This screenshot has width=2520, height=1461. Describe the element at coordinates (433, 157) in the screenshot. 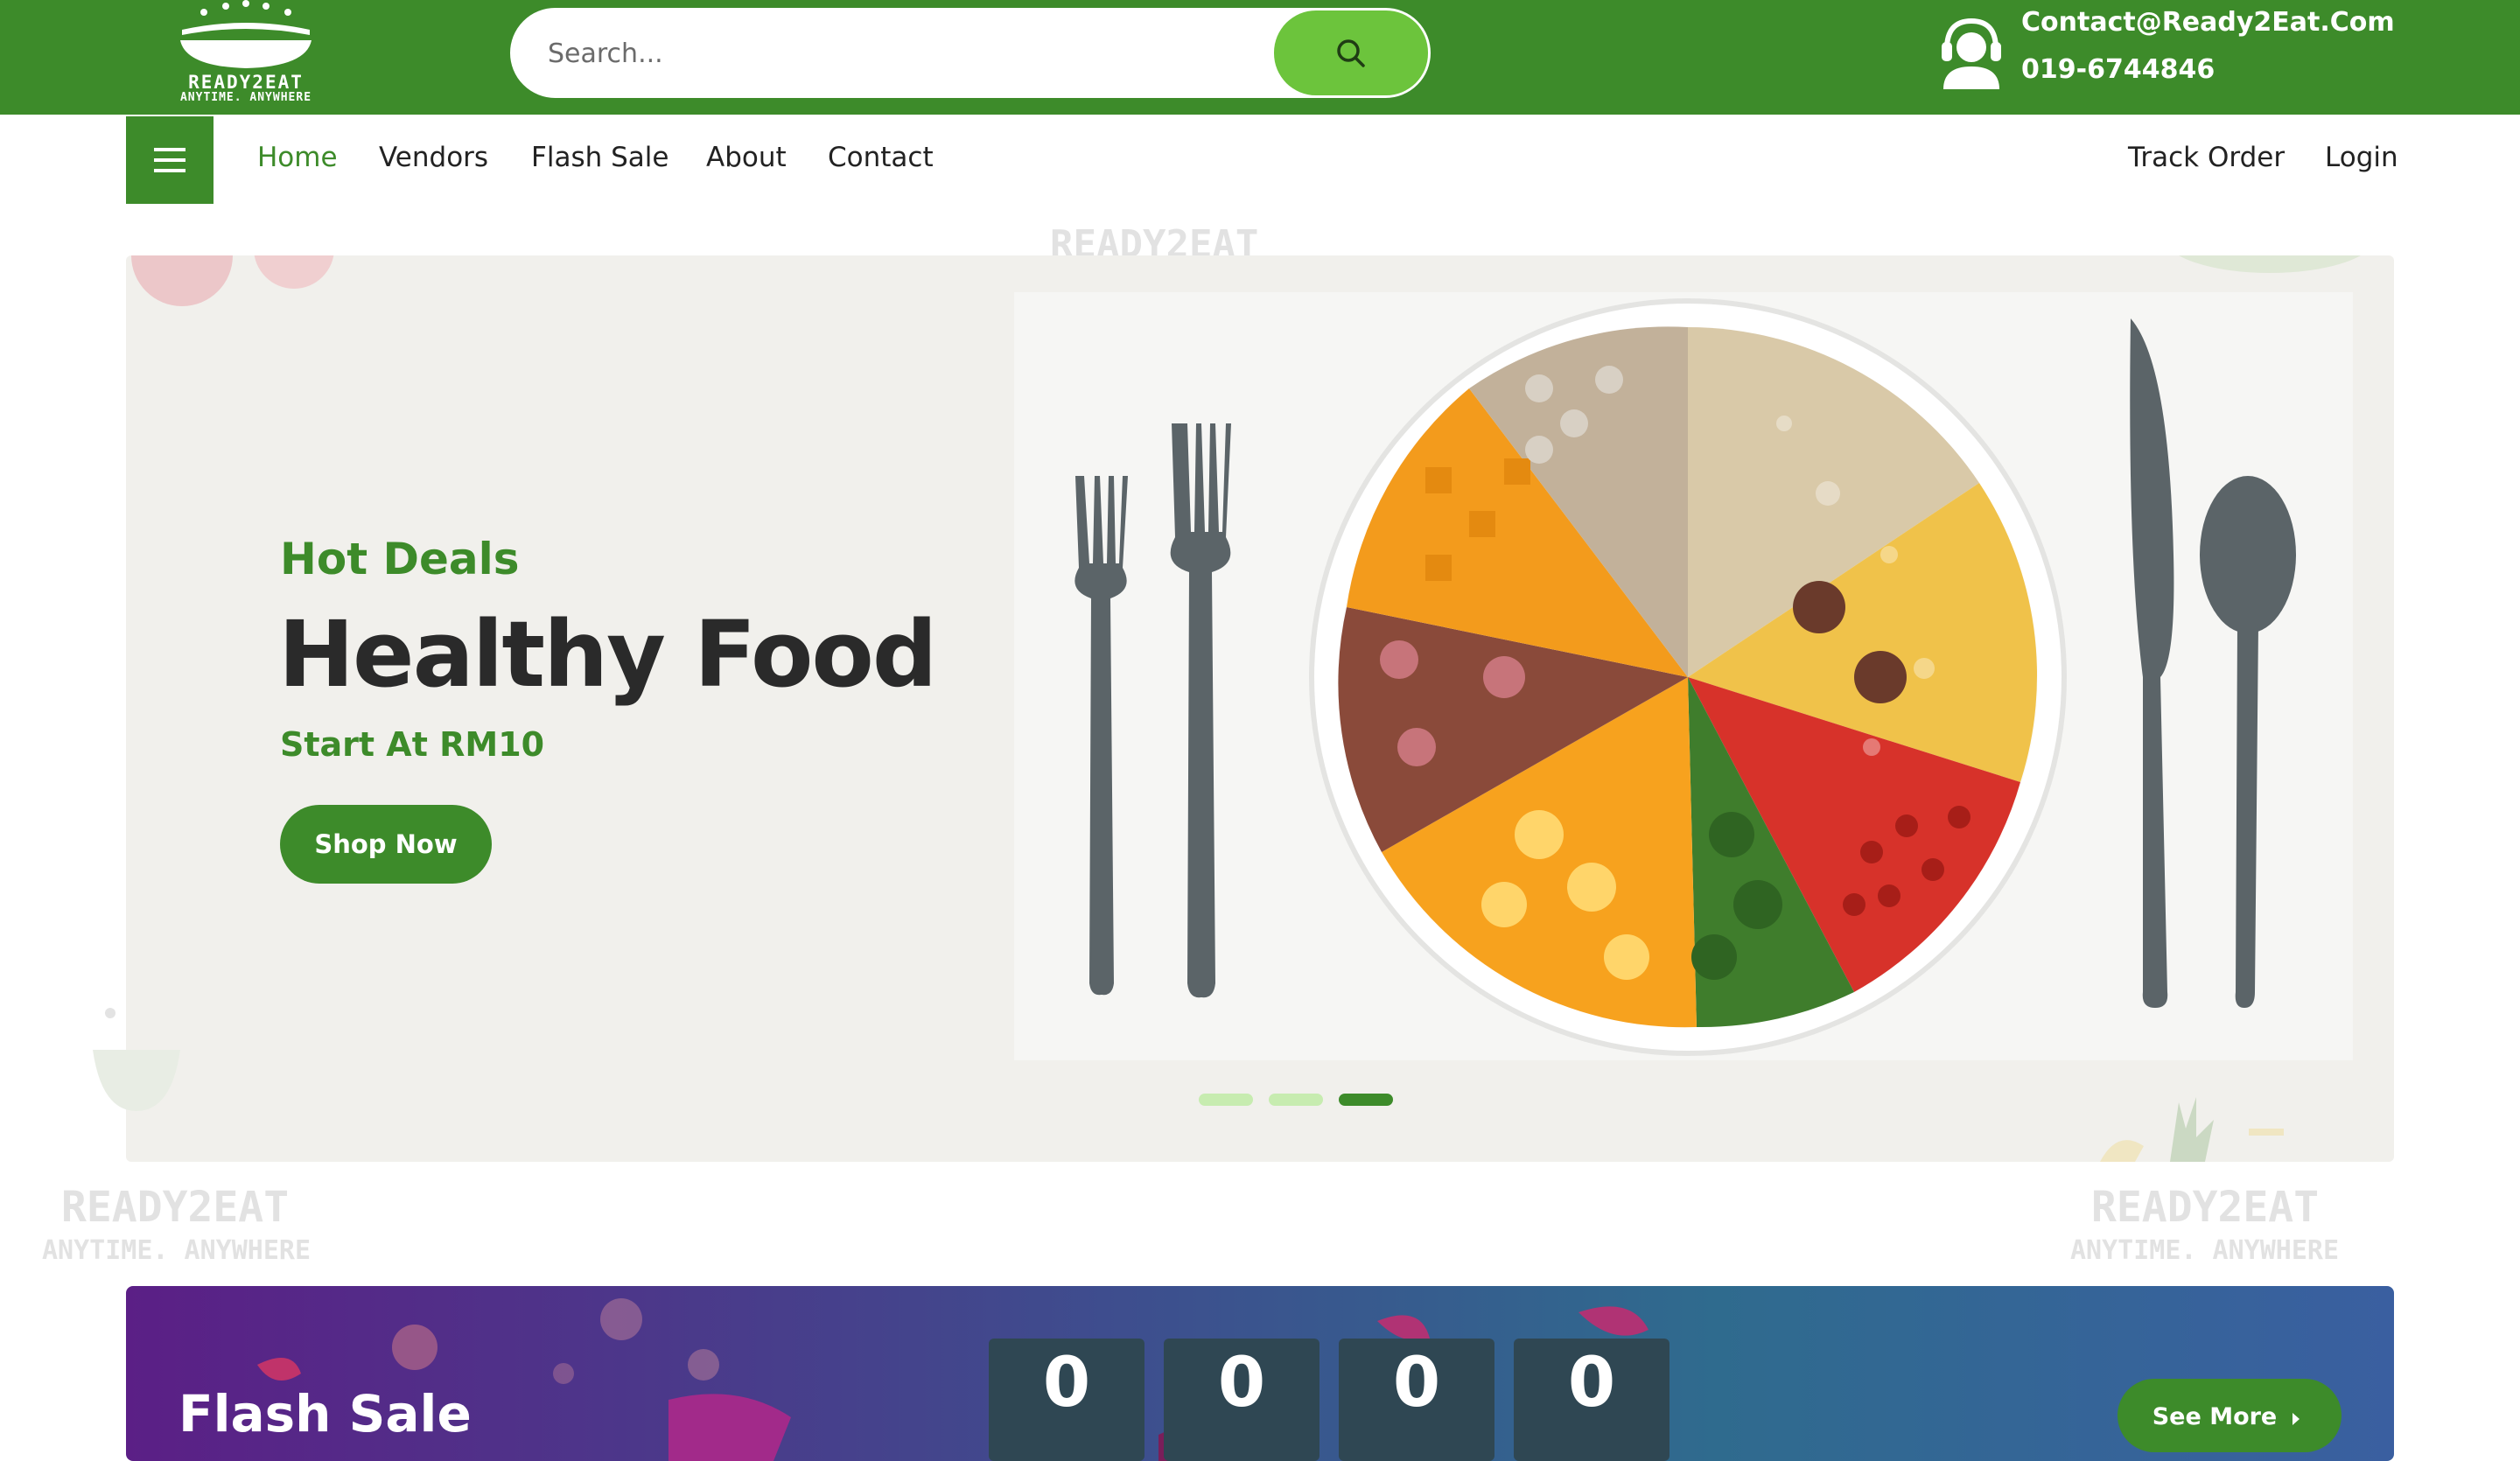

I see `nav-vendors: Vendors` at that location.